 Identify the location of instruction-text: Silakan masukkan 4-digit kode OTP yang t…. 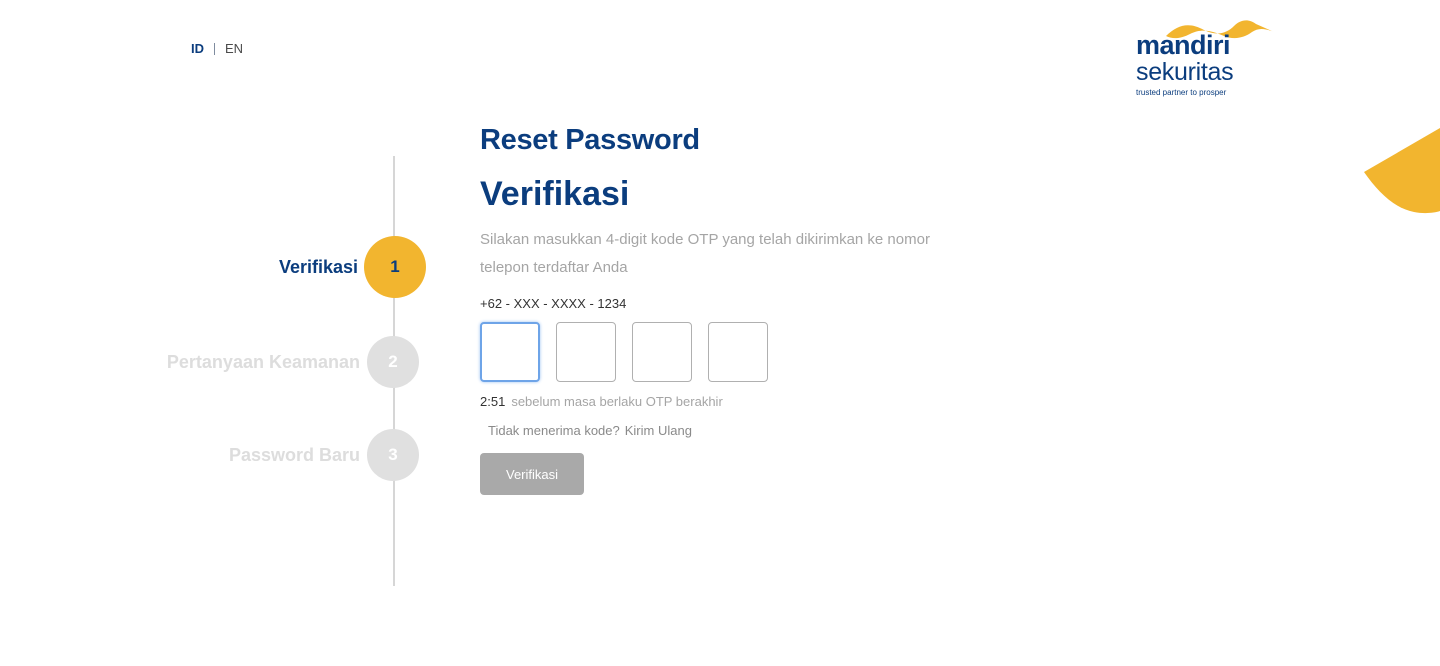
(705, 253).